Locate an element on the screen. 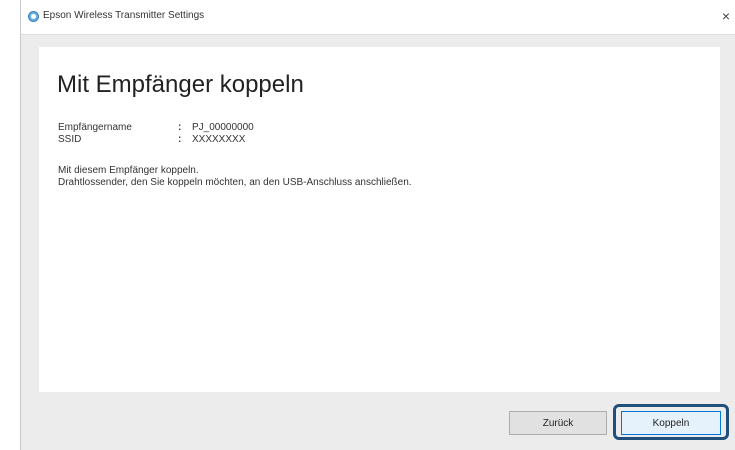 The width and height of the screenshot is (735, 450). pair-button: Koppeln is located at coordinates (671, 423).